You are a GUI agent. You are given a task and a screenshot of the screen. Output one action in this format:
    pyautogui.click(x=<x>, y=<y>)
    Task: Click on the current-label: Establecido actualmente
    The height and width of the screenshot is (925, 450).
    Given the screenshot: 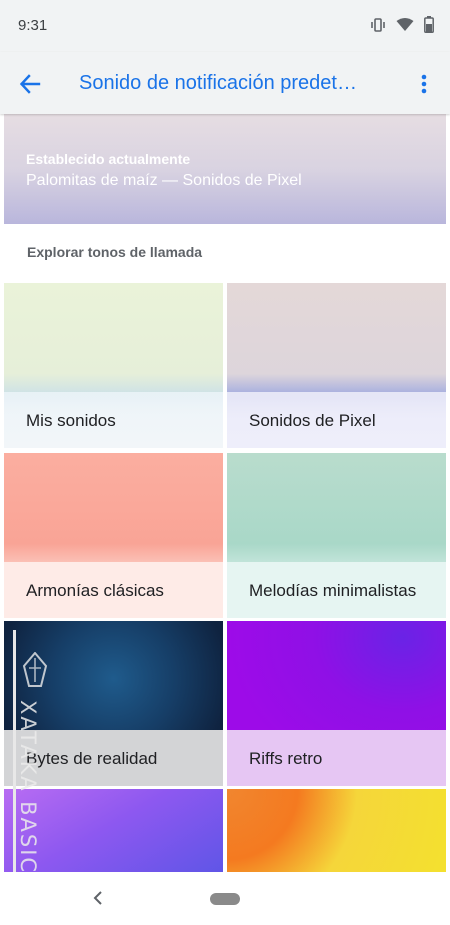 What is the action you would take?
    pyautogui.click(x=108, y=159)
    